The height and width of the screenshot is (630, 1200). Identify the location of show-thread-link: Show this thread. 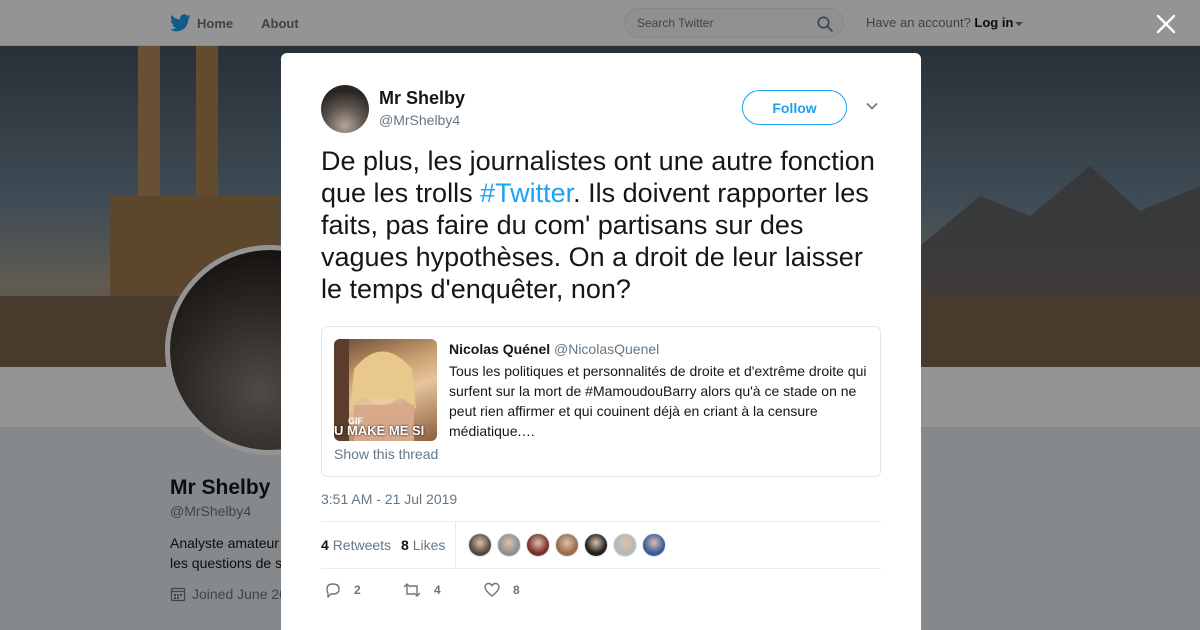
(386, 454).